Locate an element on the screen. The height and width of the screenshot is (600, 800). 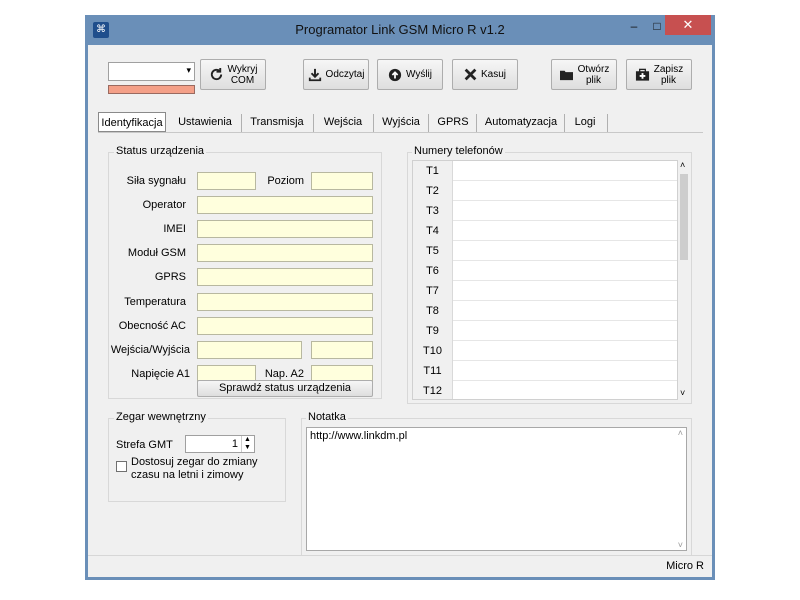
table-row: T3 is located at coordinates (545, 211).